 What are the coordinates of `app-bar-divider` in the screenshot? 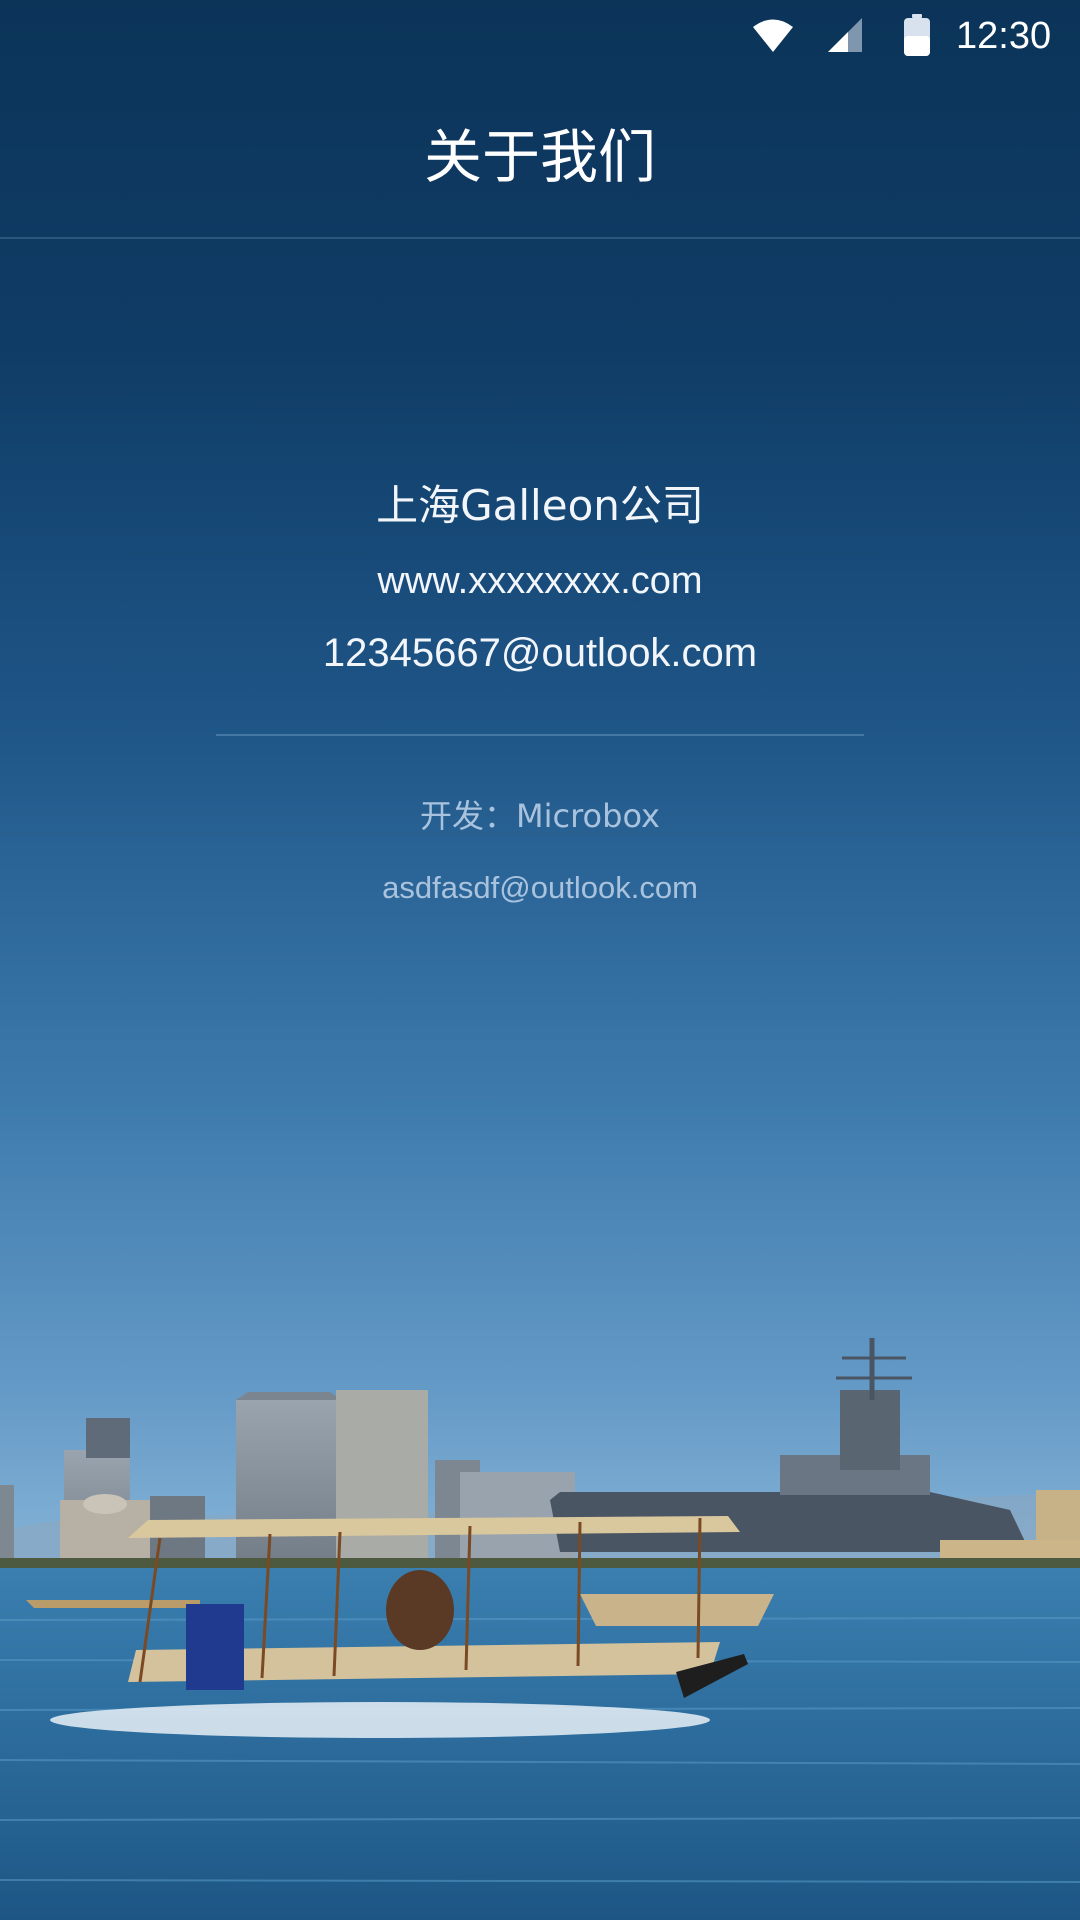 It's located at (540, 238).